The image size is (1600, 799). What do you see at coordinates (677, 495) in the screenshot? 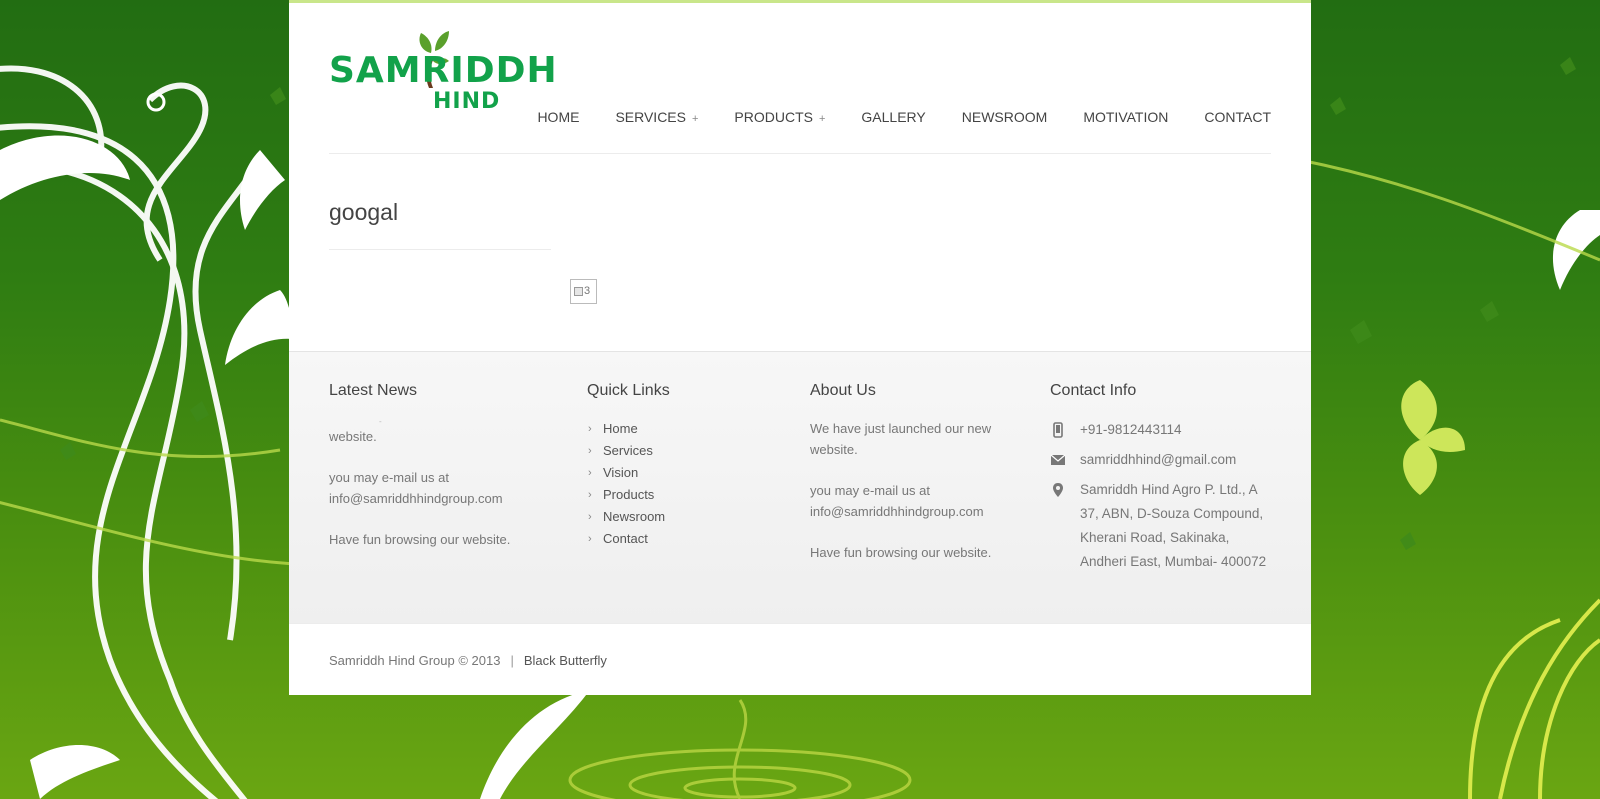
I see `quick-link-products: › Products` at bounding box center [677, 495].